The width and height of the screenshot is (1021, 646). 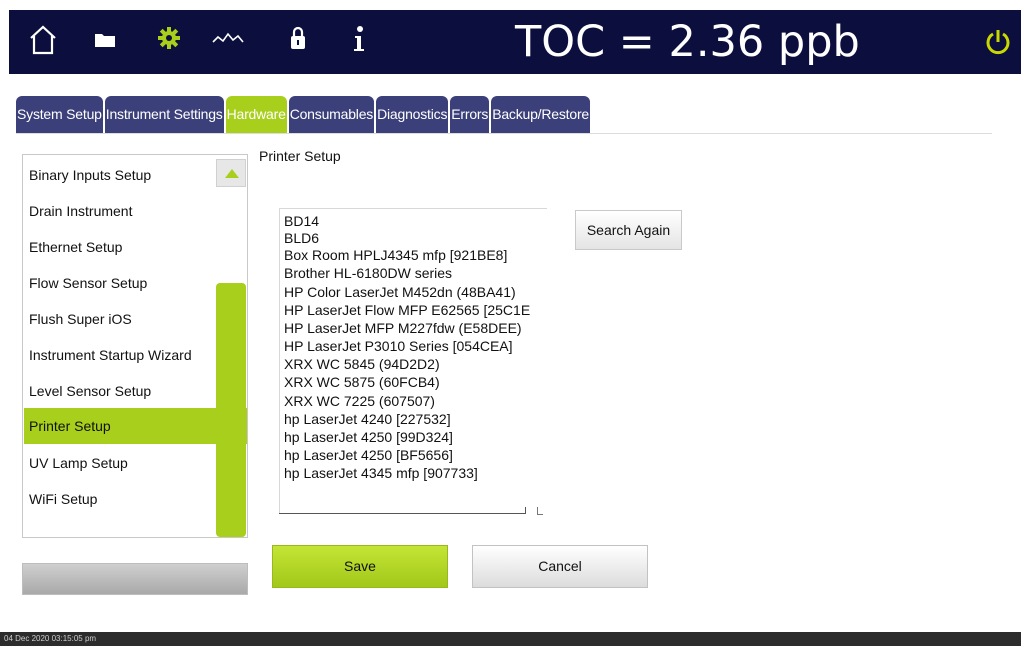 What do you see at coordinates (540, 114) in the screenshot?
I see `tab-backup-restore: Backup/Restore` at bounding box center [540, 114].